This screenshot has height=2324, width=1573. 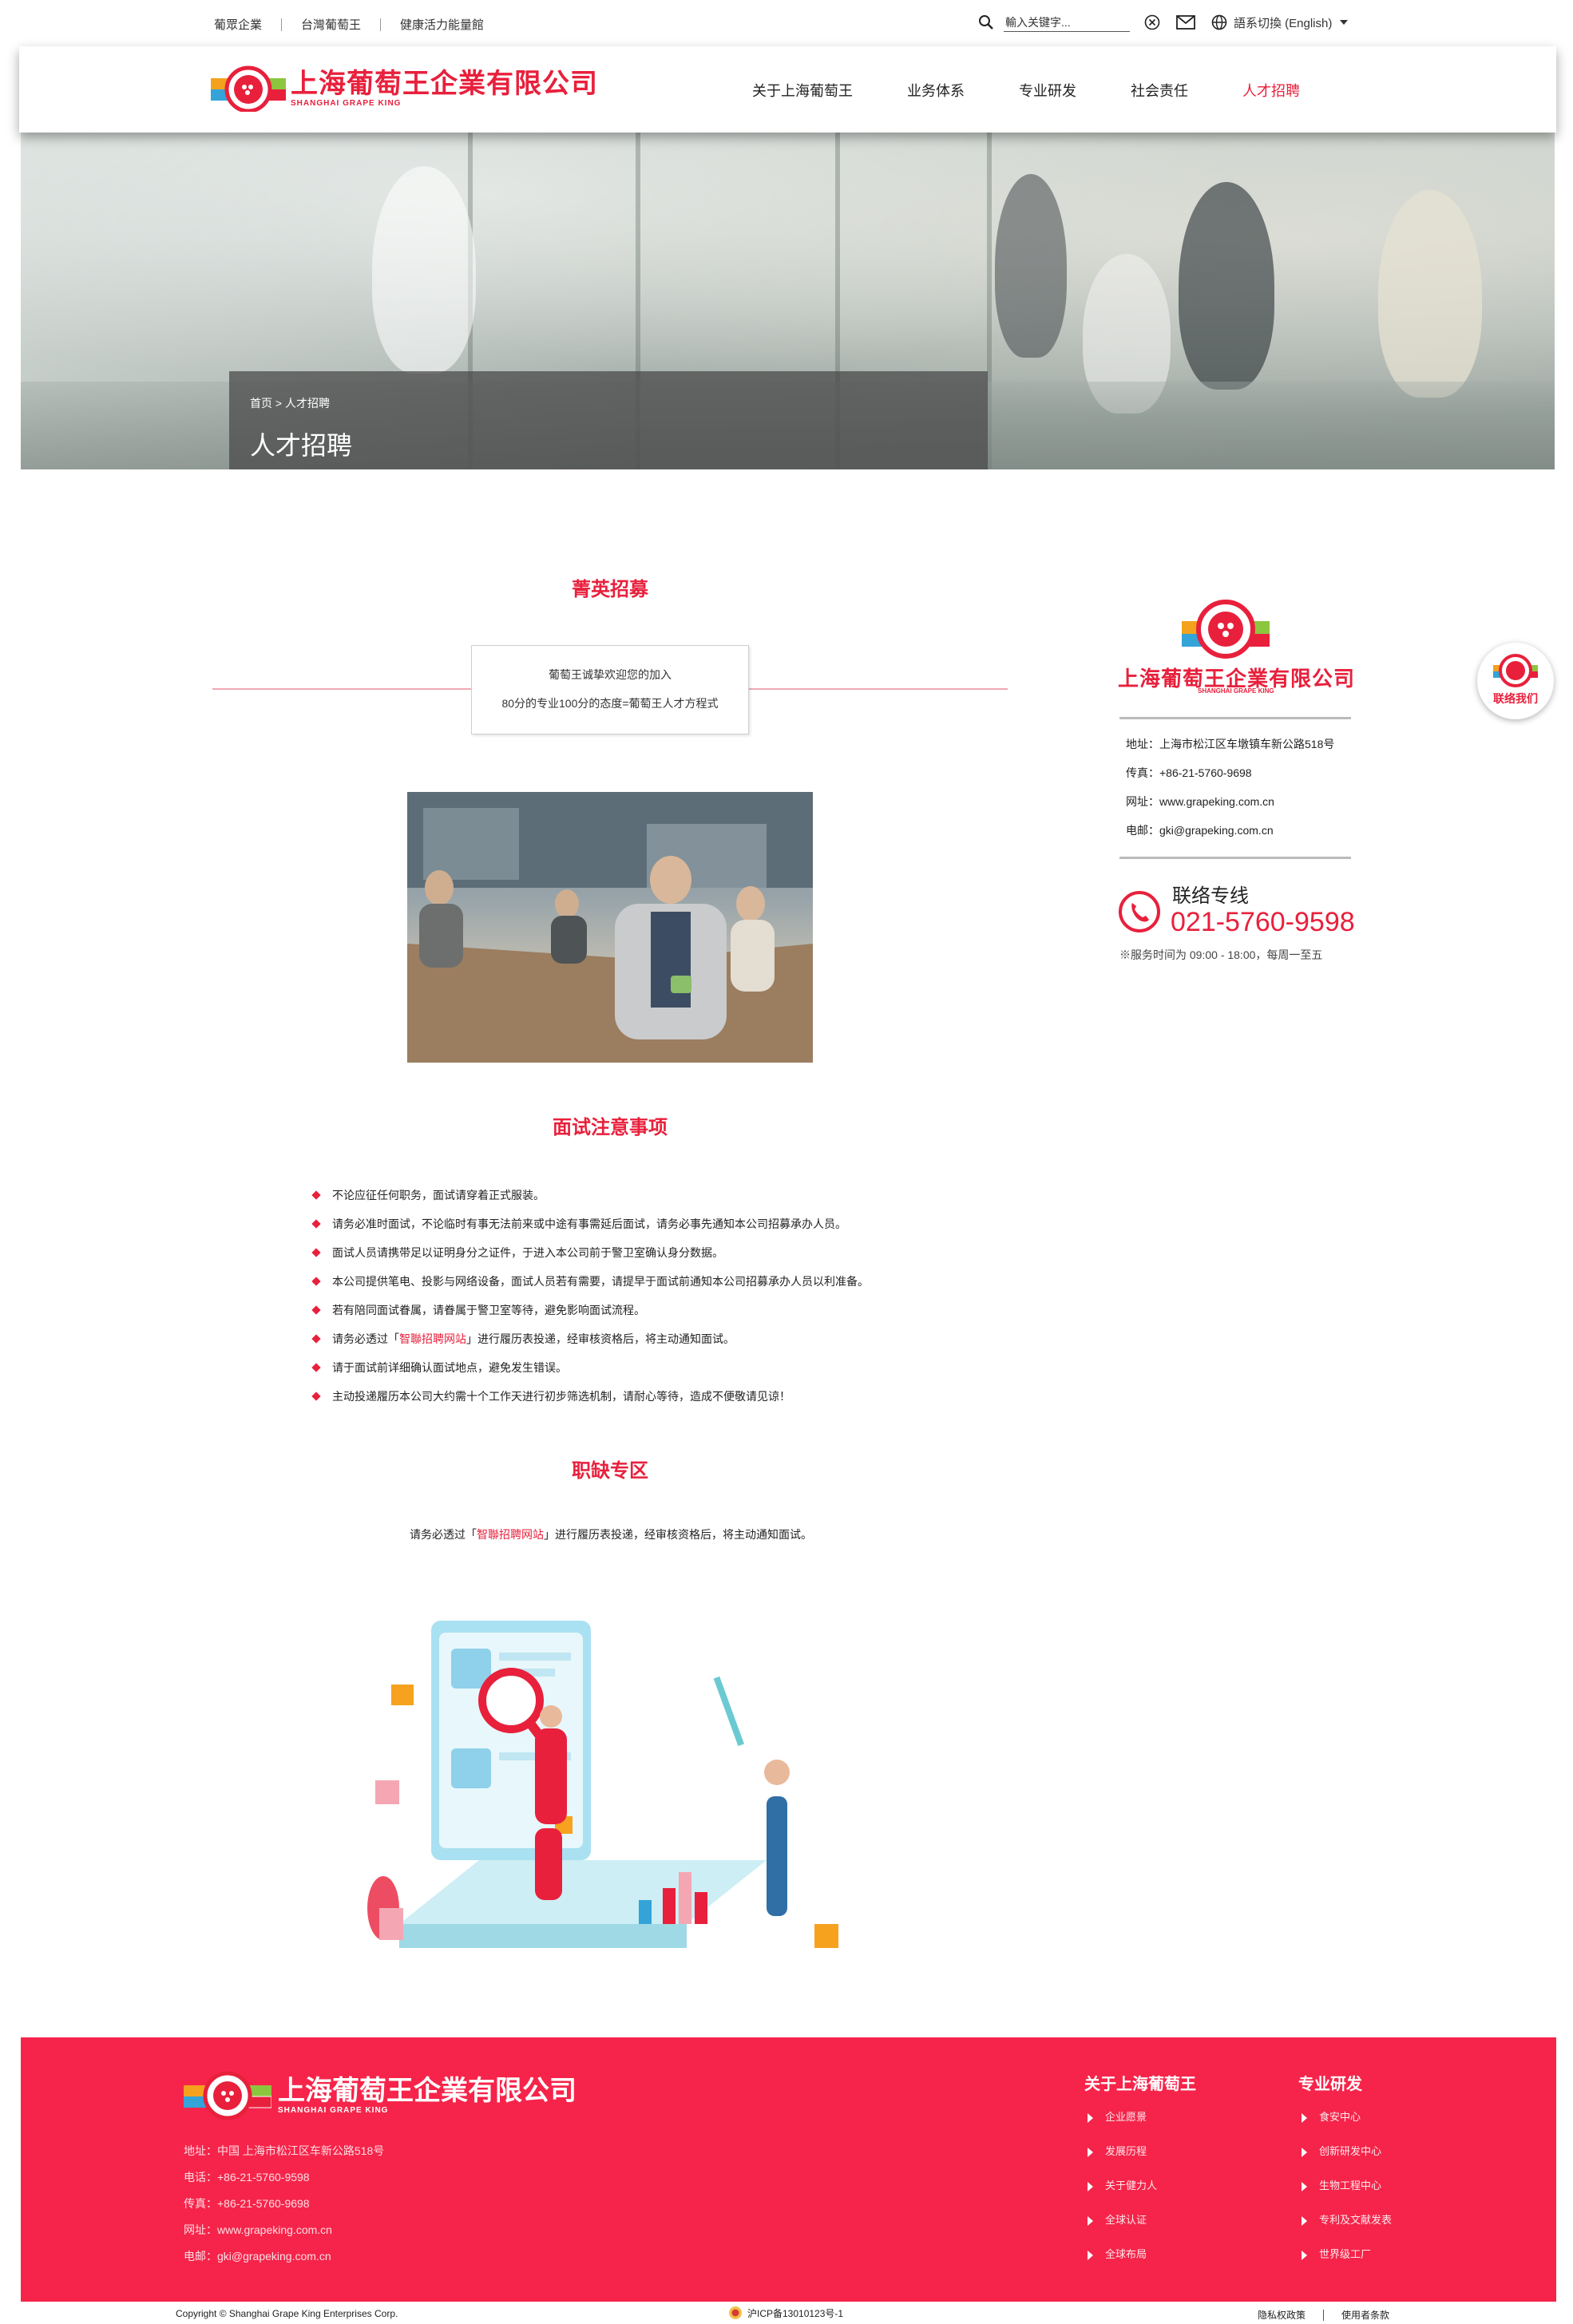 What do you see at coordinates (331, 24) in the screenshot?
I see `top-link-taiwan-grapeking: 台灣葡萄王` at bounding box center [331, 24].